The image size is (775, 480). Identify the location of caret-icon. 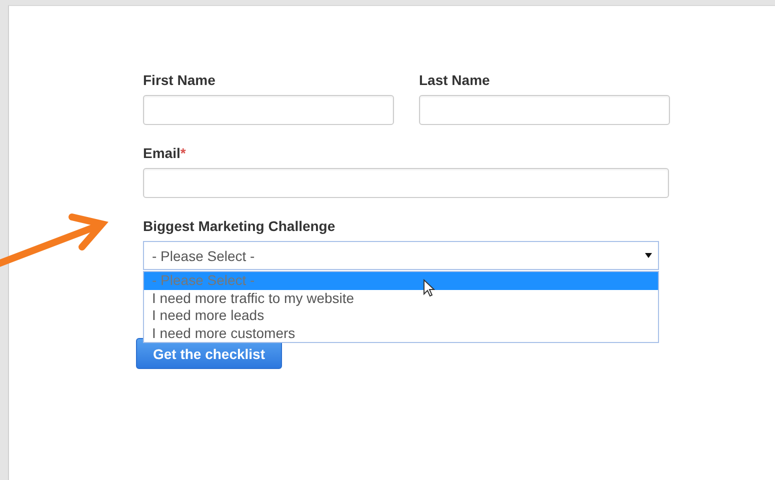
(648, 255).